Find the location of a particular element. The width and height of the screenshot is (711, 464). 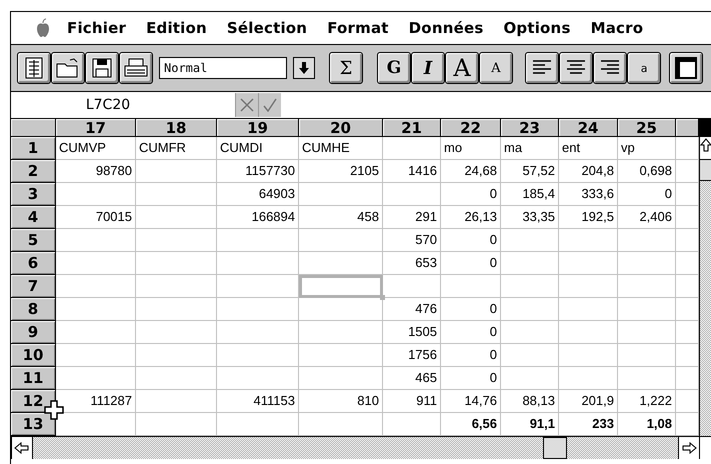

column-header: 25 is located at coordinates (647, 128).